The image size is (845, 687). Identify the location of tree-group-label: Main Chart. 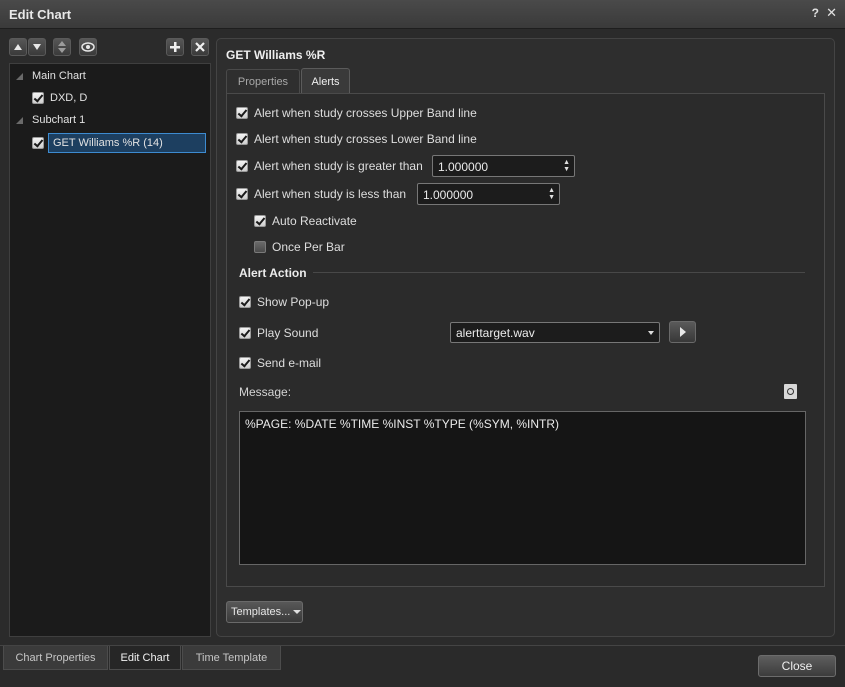
(59, 76).